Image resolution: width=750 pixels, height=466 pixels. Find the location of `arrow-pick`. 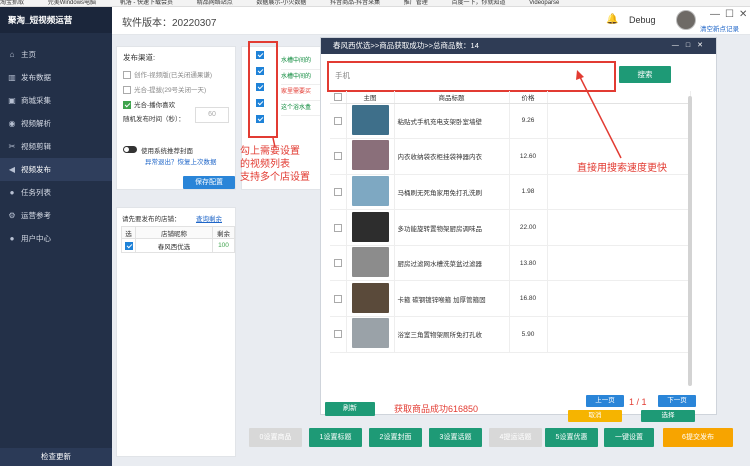

arrow-pick is located at coordinates (274, 142).